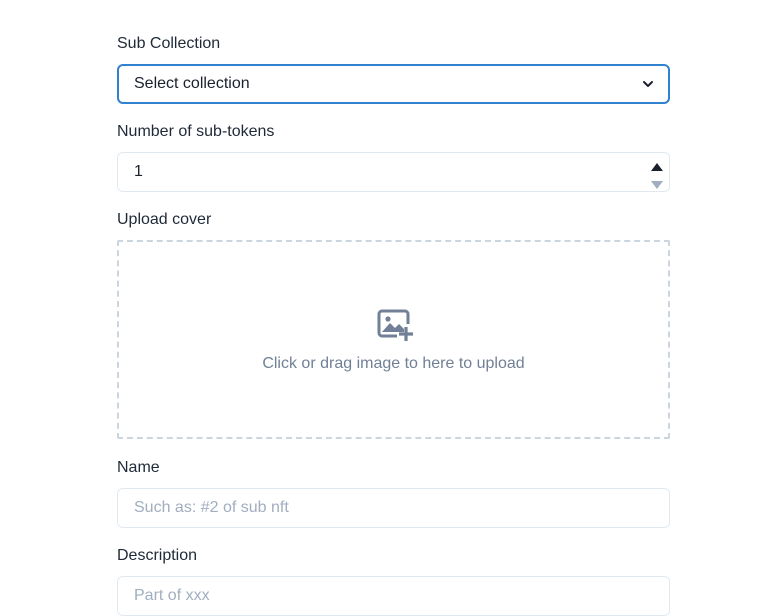 Image resolution: width=767 pixels, height=616 pixels. I want to click on sub-tokens-stepper, so click(657, 172).